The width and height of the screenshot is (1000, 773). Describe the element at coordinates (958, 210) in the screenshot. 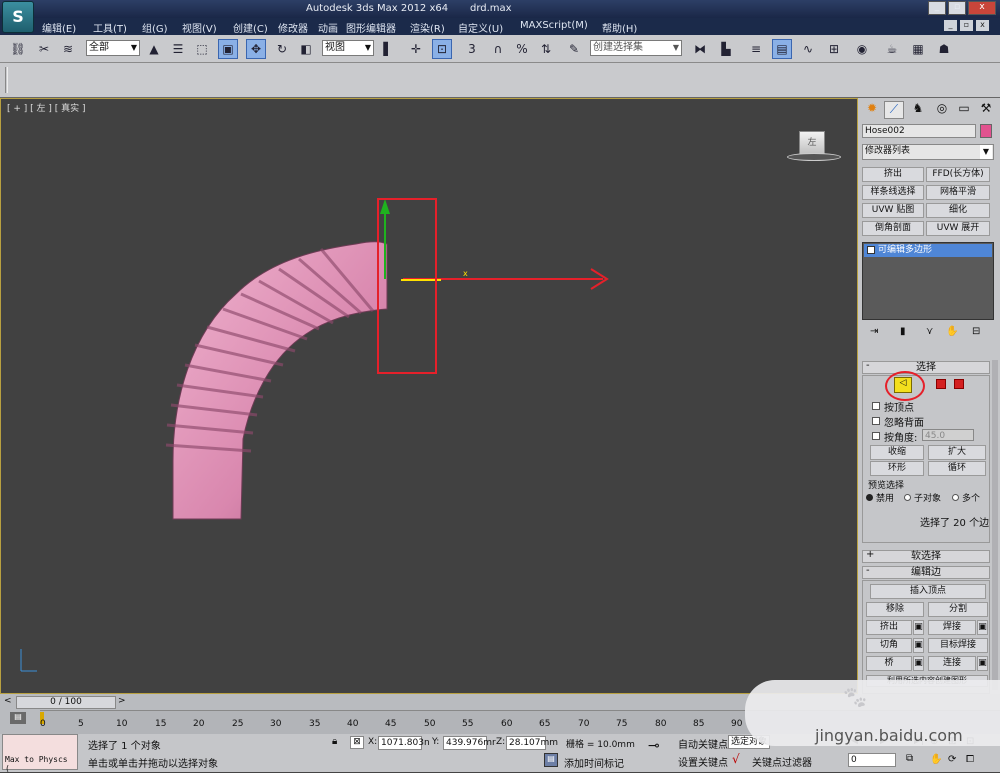

I see `mod-btn-tessellate: 细化` at that location.